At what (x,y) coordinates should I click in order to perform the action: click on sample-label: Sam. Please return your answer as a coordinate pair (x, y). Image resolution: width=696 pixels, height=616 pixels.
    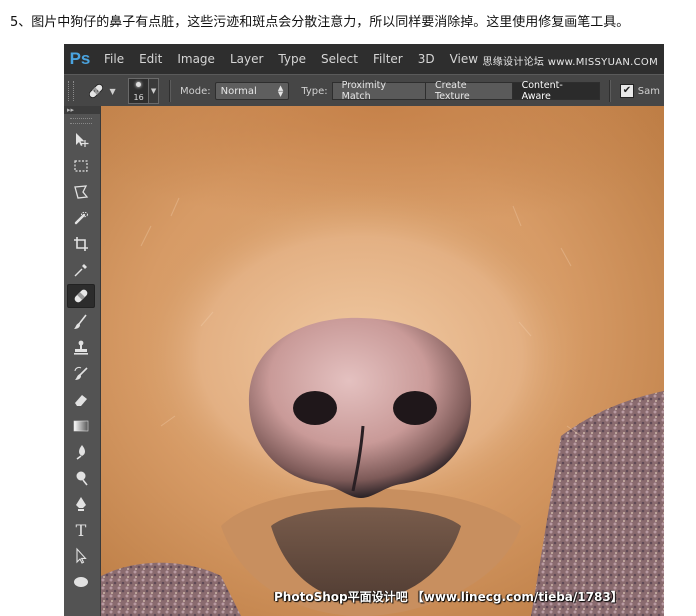
    Looking at the image, I should click on (648, 91).